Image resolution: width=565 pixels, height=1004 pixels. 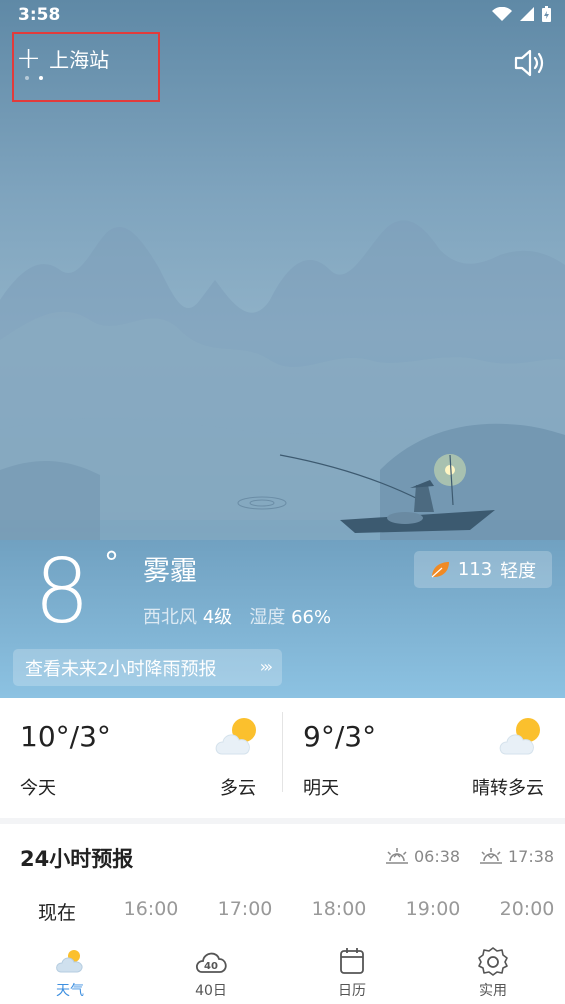 I want to click on day-label: 明天, so click(x=321, y=788).